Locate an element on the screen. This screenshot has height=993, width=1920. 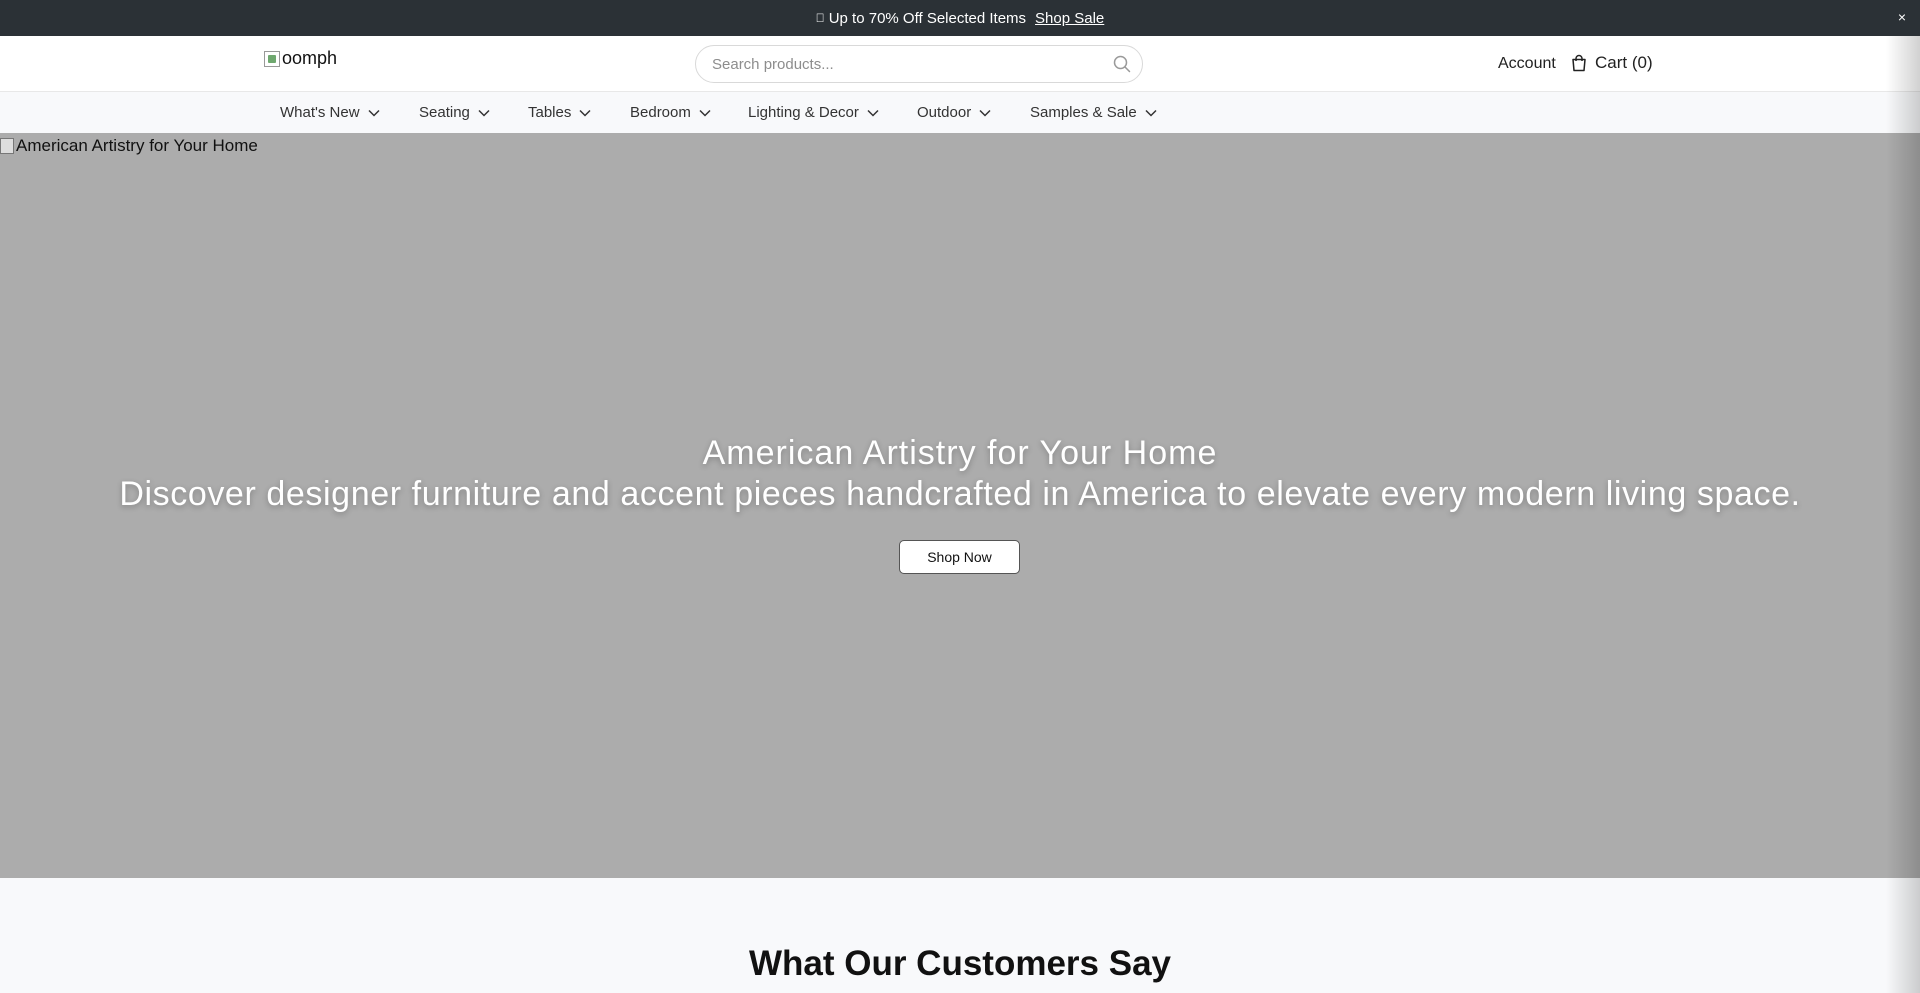
nav-item-label: Samples & Sale is located at coordinates (1083, 112).